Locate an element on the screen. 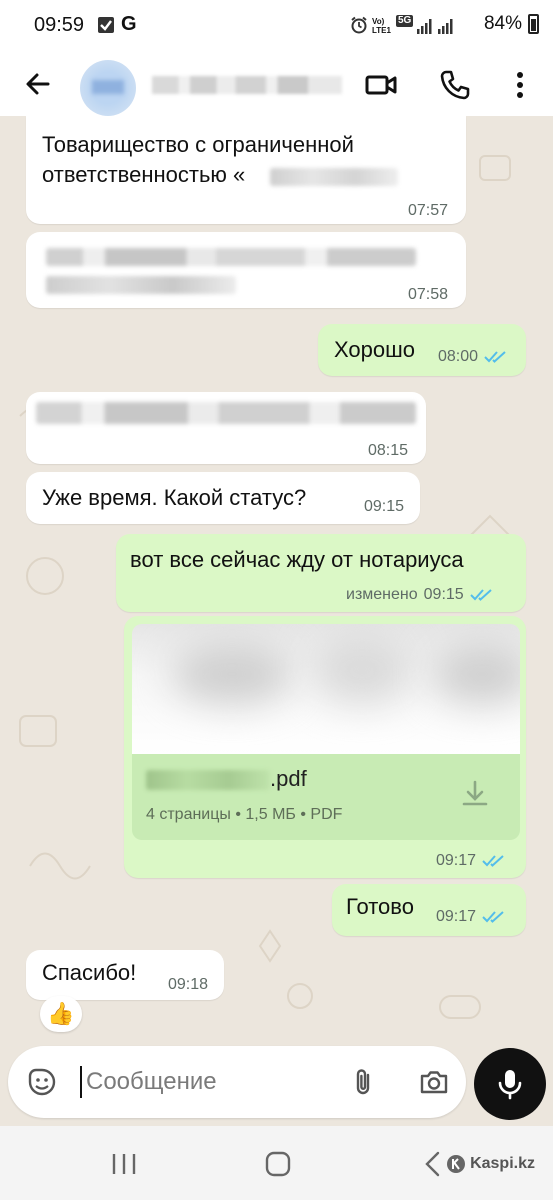 This screenshot has height=1200, width=553. message-text-line: ответственностью « is located at coordinates (144, 174).